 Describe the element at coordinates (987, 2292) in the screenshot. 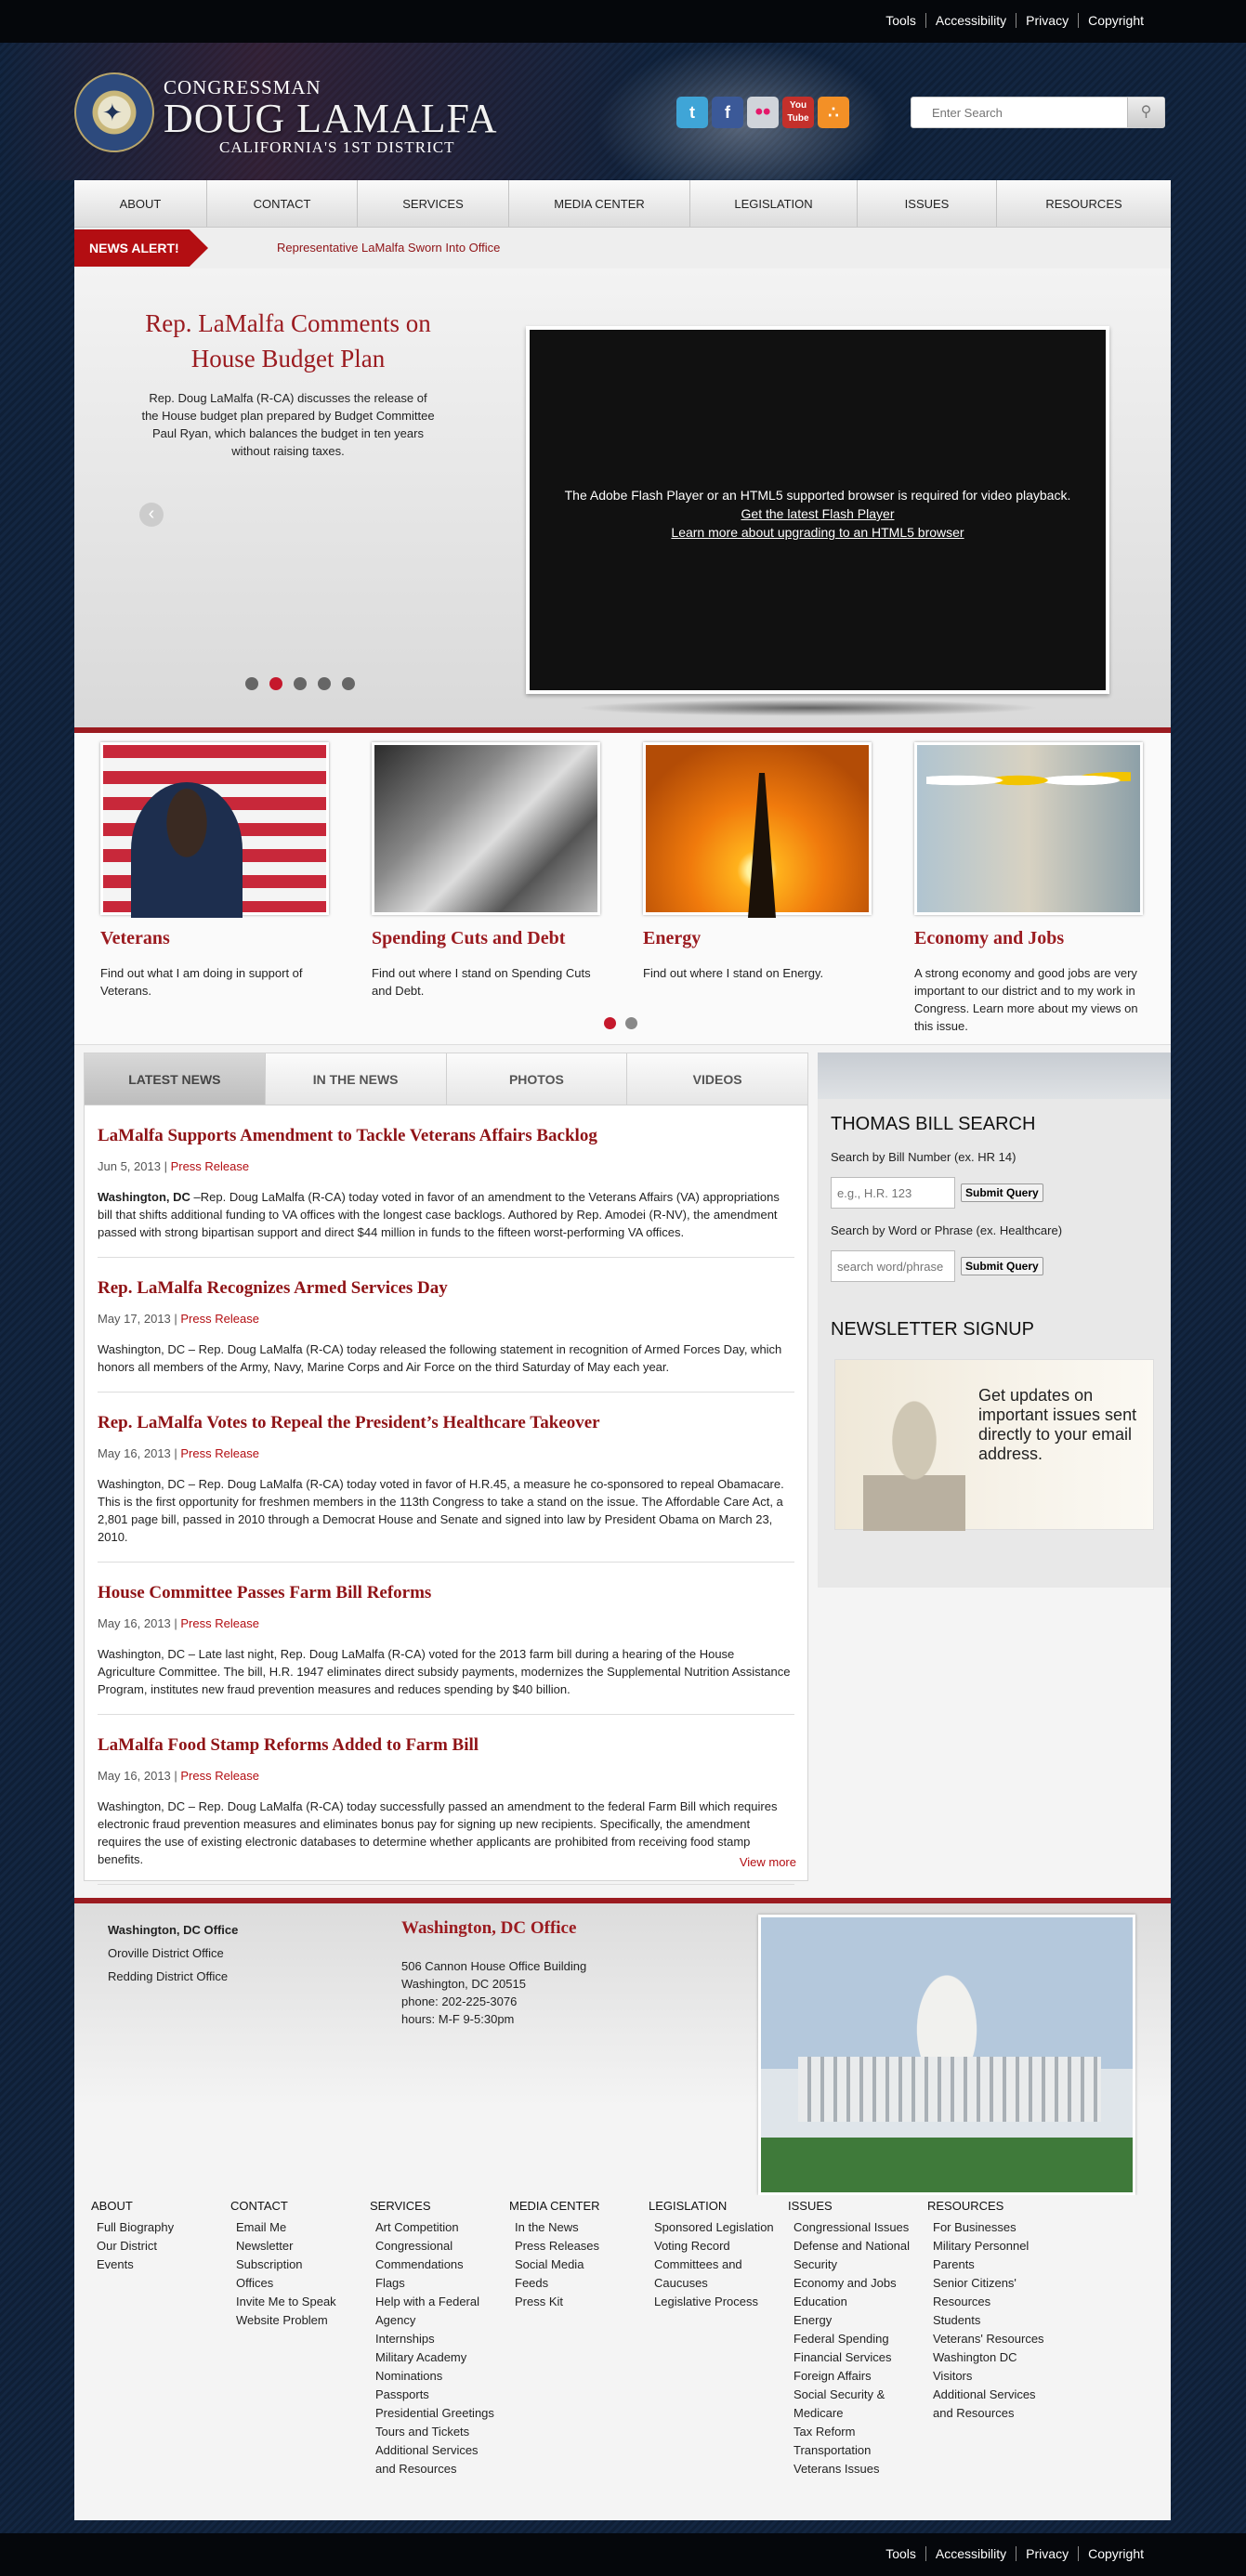

I see `sitemap-link: Senior Citizens' Resources` at that location.